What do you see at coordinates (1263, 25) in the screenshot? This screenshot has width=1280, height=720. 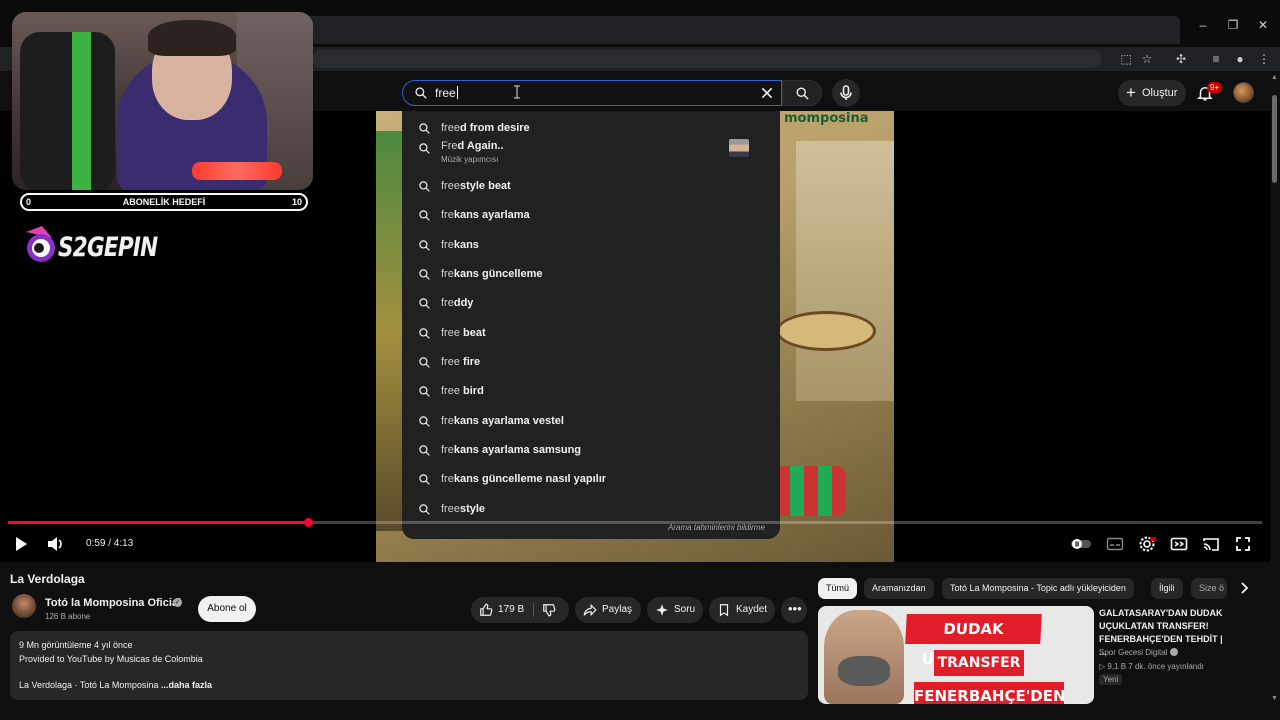 I see `close-window-button: ✕` at bounding box center [1263, 25].